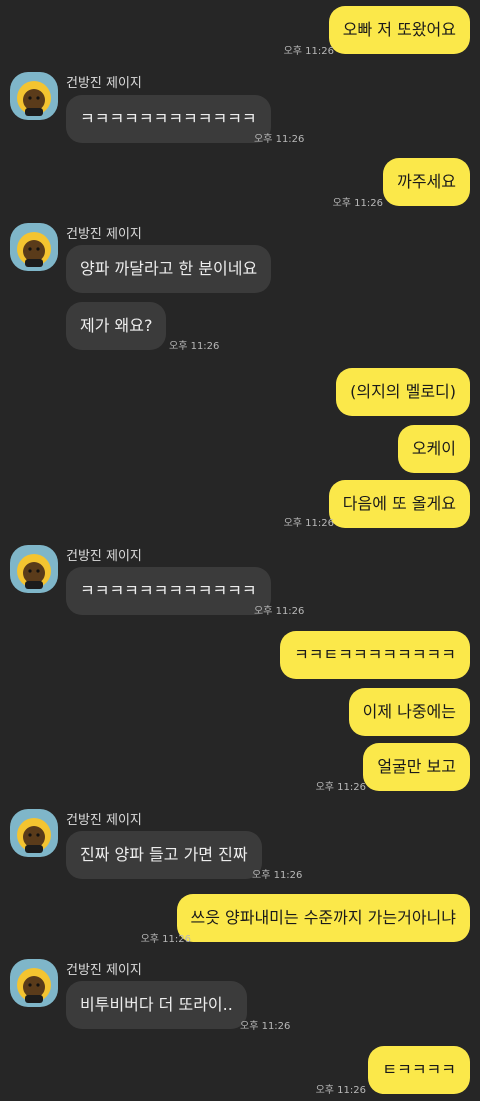 The height and width of the screenshot is (1101, 480). What do you see at coordinates (416, 767) in the screenshot?
I see `my-message-bubble: 얼굴만 보고` at bounding box center [416, 767].